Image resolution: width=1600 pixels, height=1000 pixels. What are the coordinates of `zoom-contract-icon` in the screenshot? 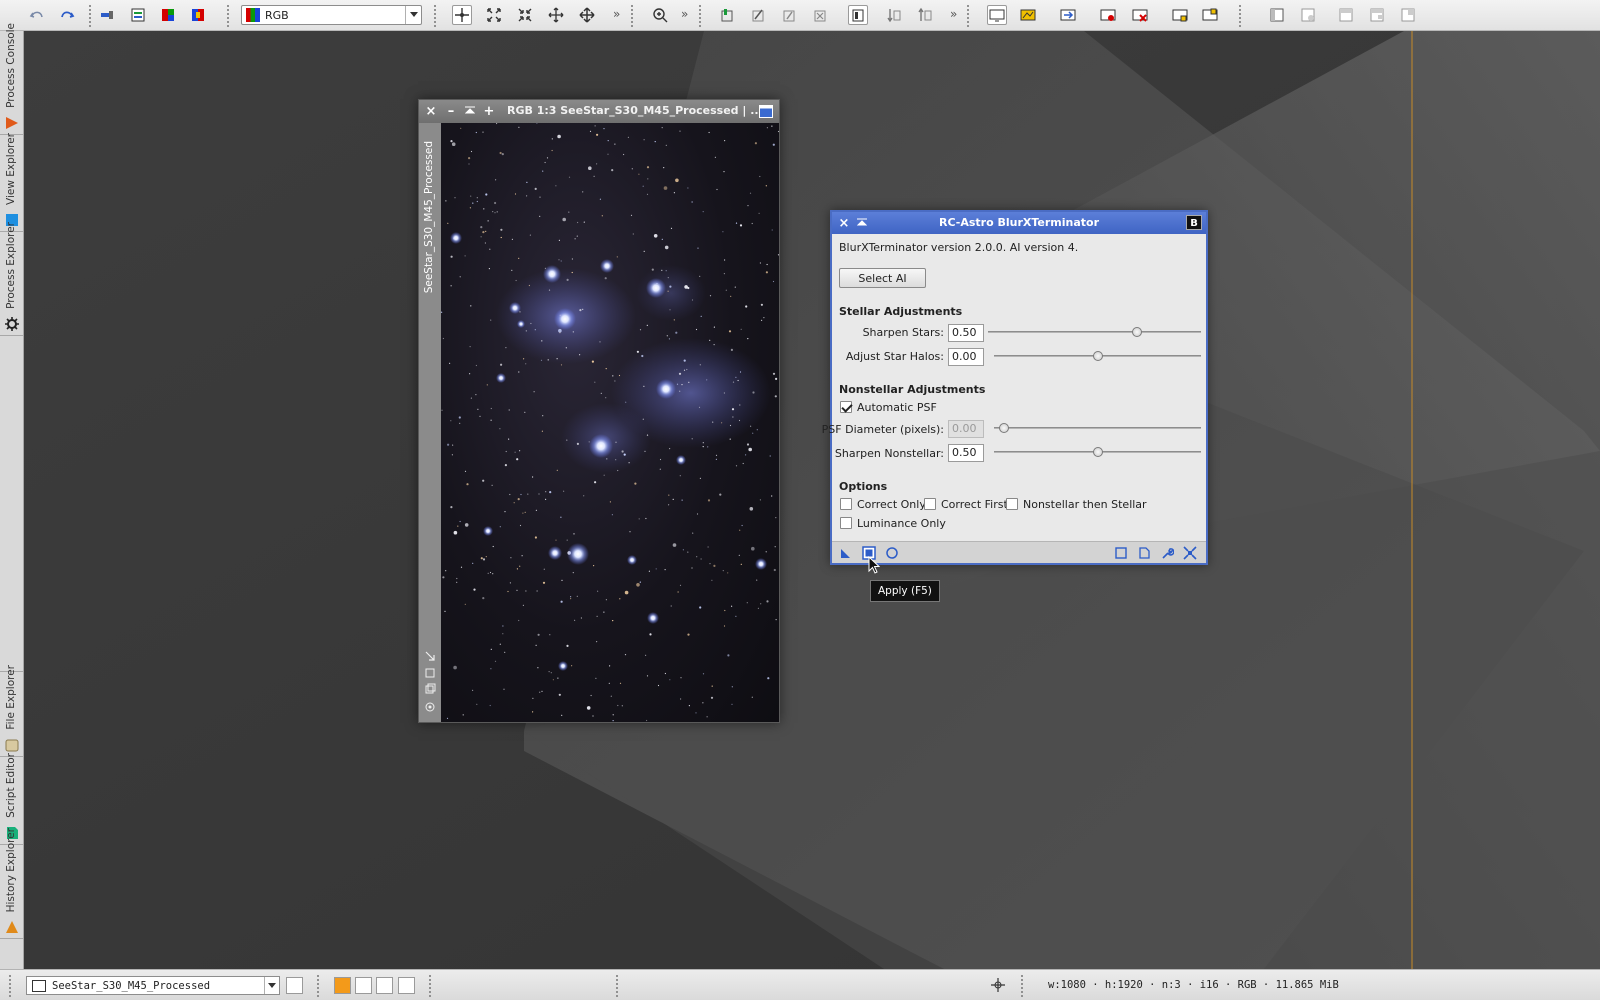 It's located at (525, 15).